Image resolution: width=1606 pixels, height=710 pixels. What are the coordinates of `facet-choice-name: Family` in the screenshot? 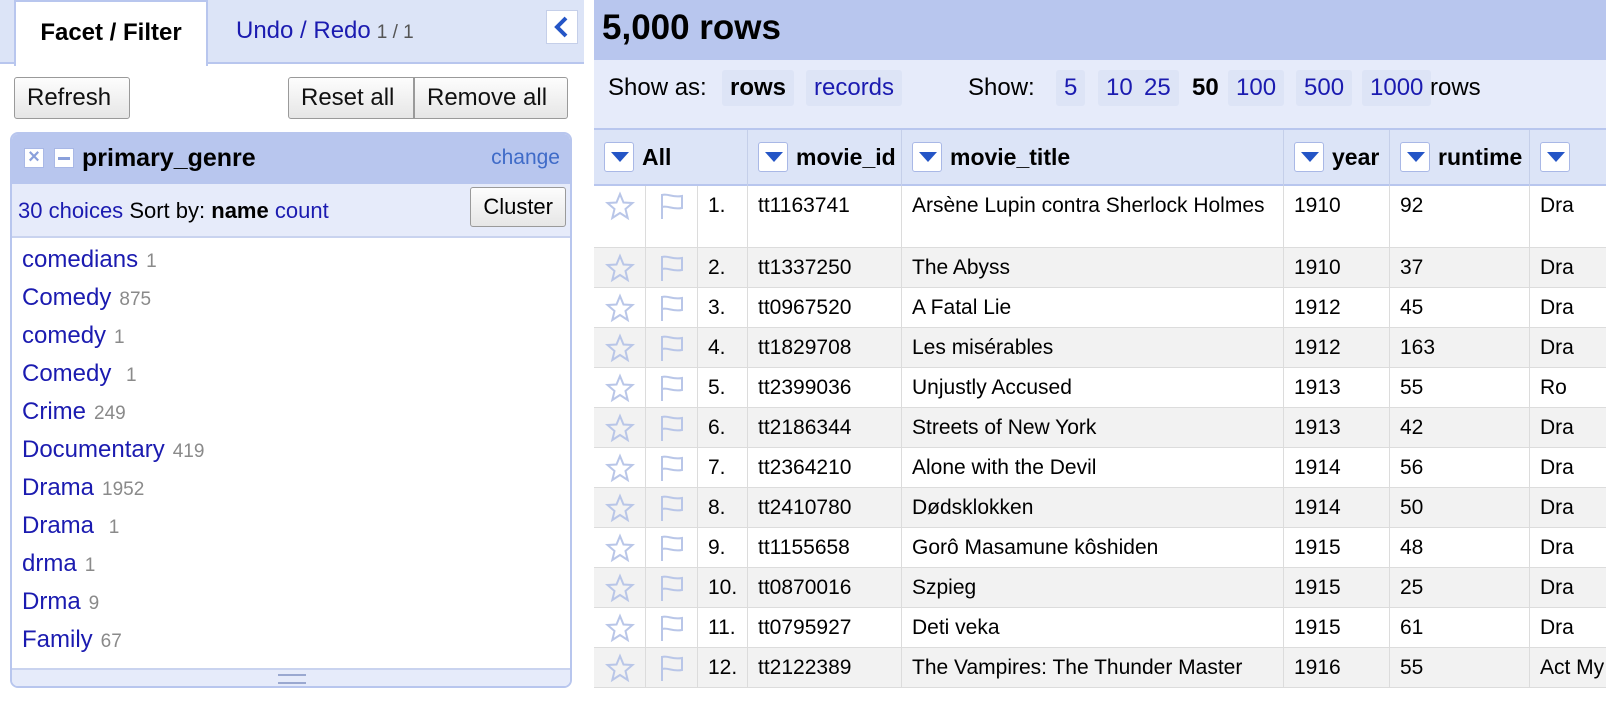 It's located at (57, 639).